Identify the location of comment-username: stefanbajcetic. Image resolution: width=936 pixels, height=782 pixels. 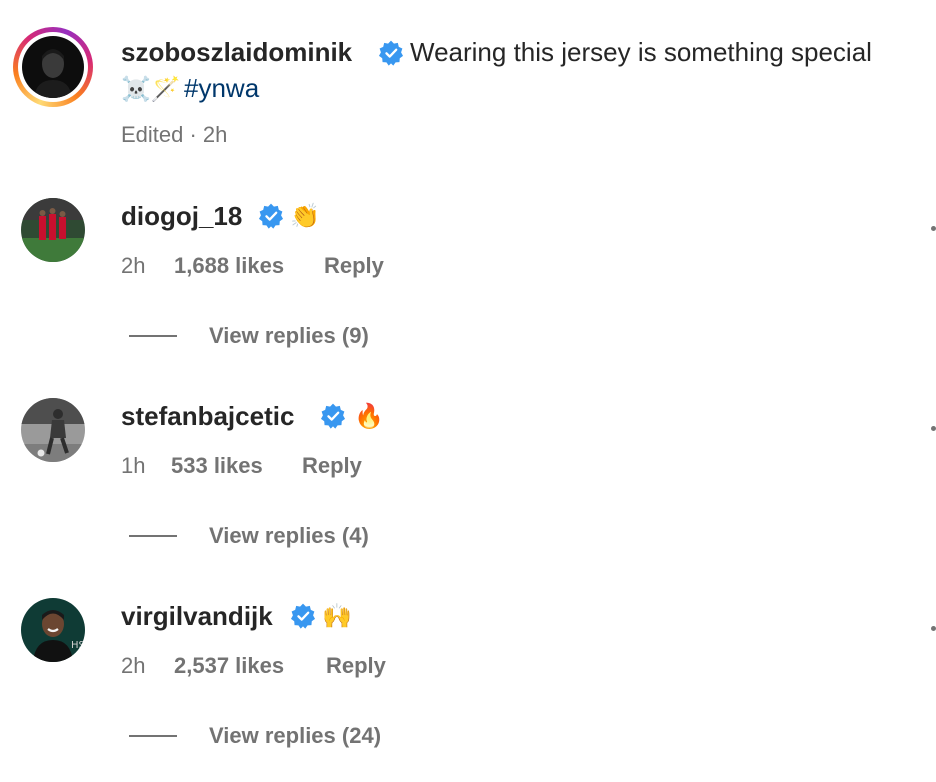
(207, 416).